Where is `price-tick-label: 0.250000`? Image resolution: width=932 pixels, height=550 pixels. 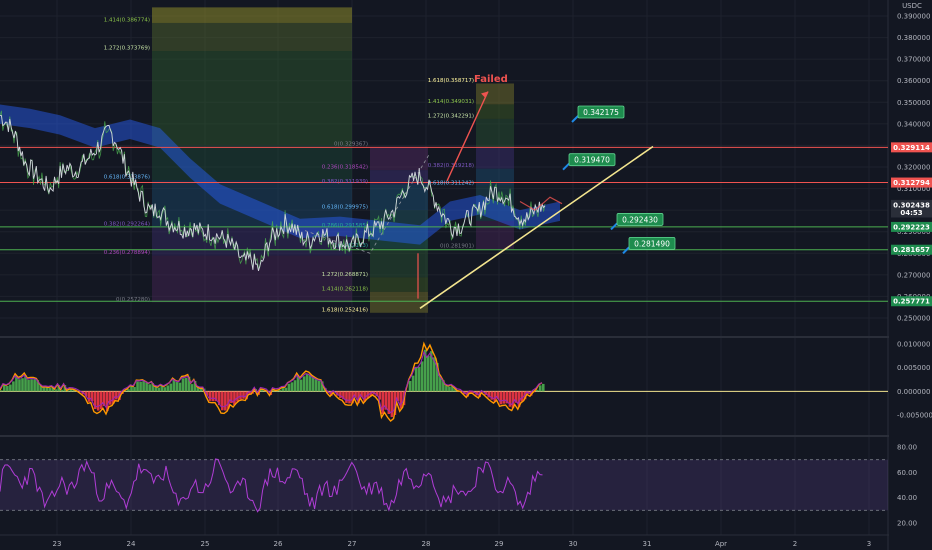
price-tick-label: 0.250000 is located at coordinates (913, 319).